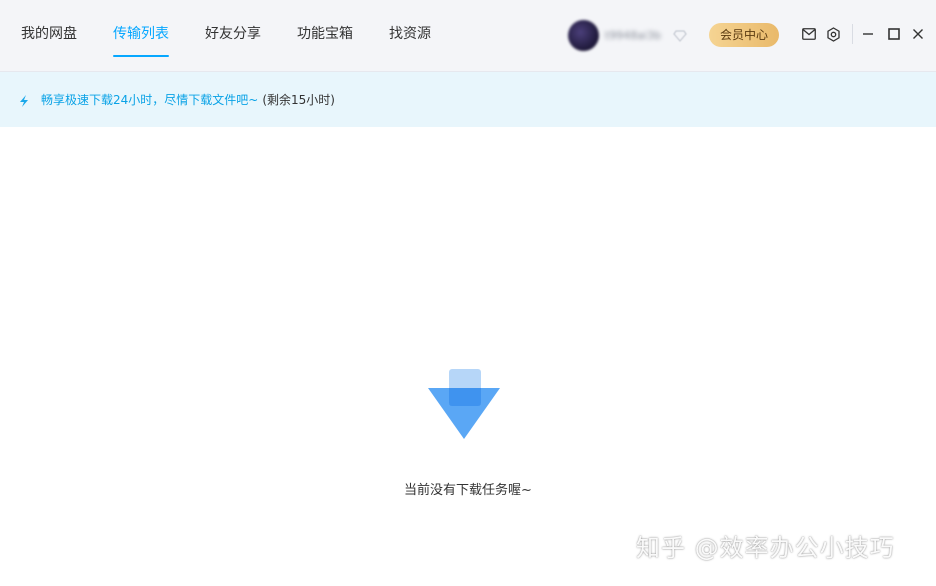 The width and height of the screenshot is (936, 586). What do you see at coordinates (894, 34) in the screenshot?
I see `maximize-icon` at bounding box center [894, 34].